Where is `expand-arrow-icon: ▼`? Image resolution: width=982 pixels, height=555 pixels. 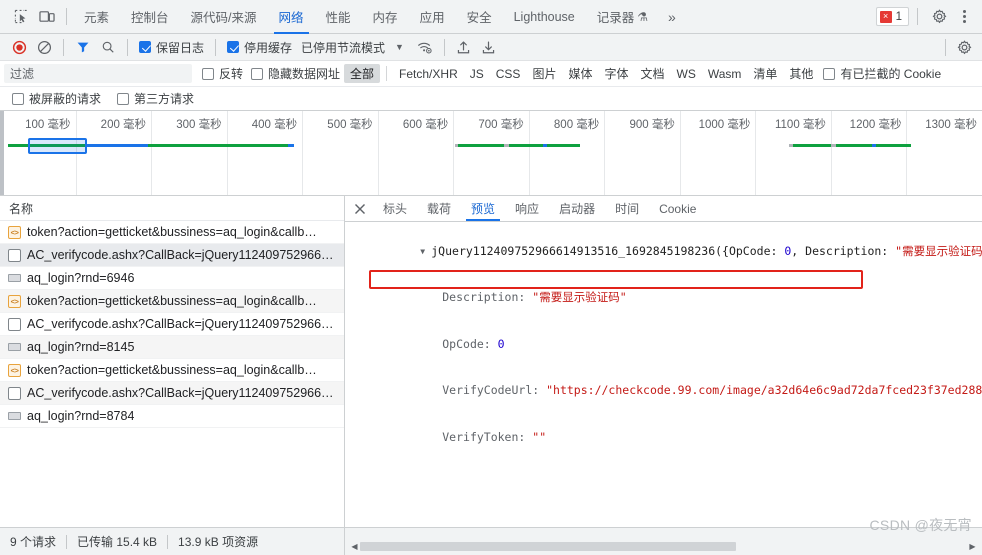 expand-arrow-icon: ▼ is located at coordinates (425, 252).